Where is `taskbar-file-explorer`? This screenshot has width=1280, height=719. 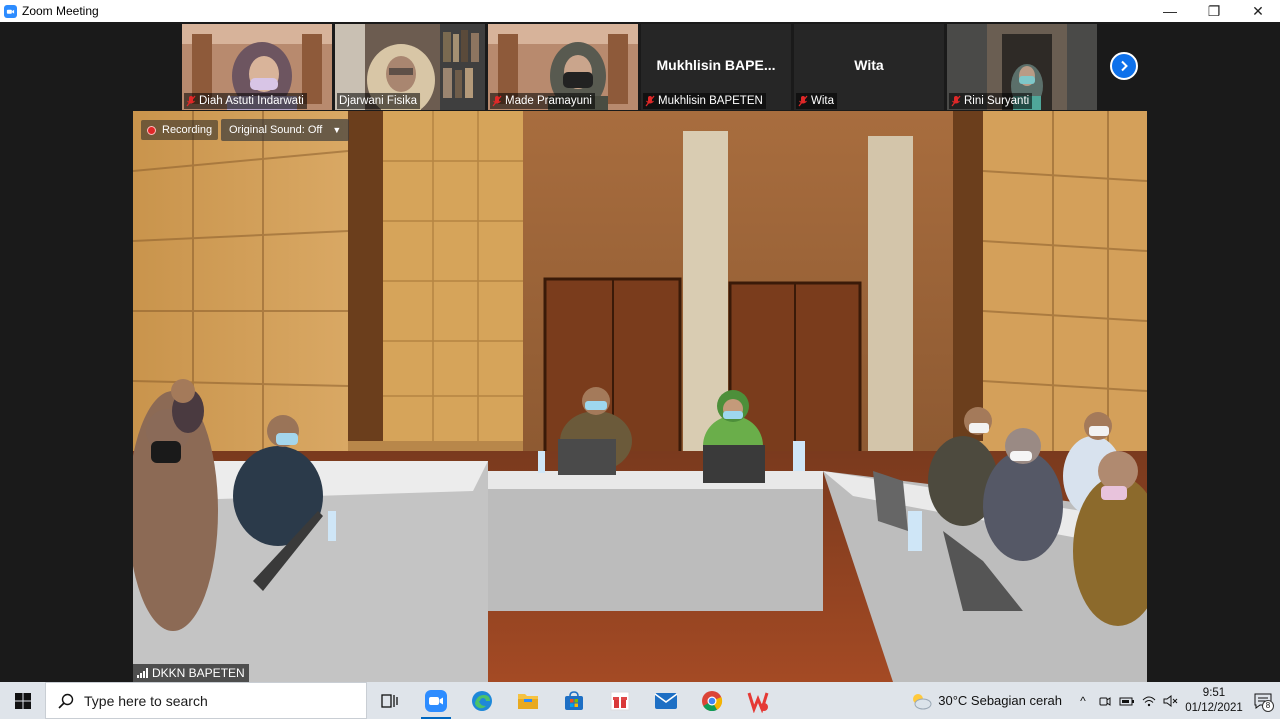 taskbar-file-explorer is located at coordinates (528, 700).